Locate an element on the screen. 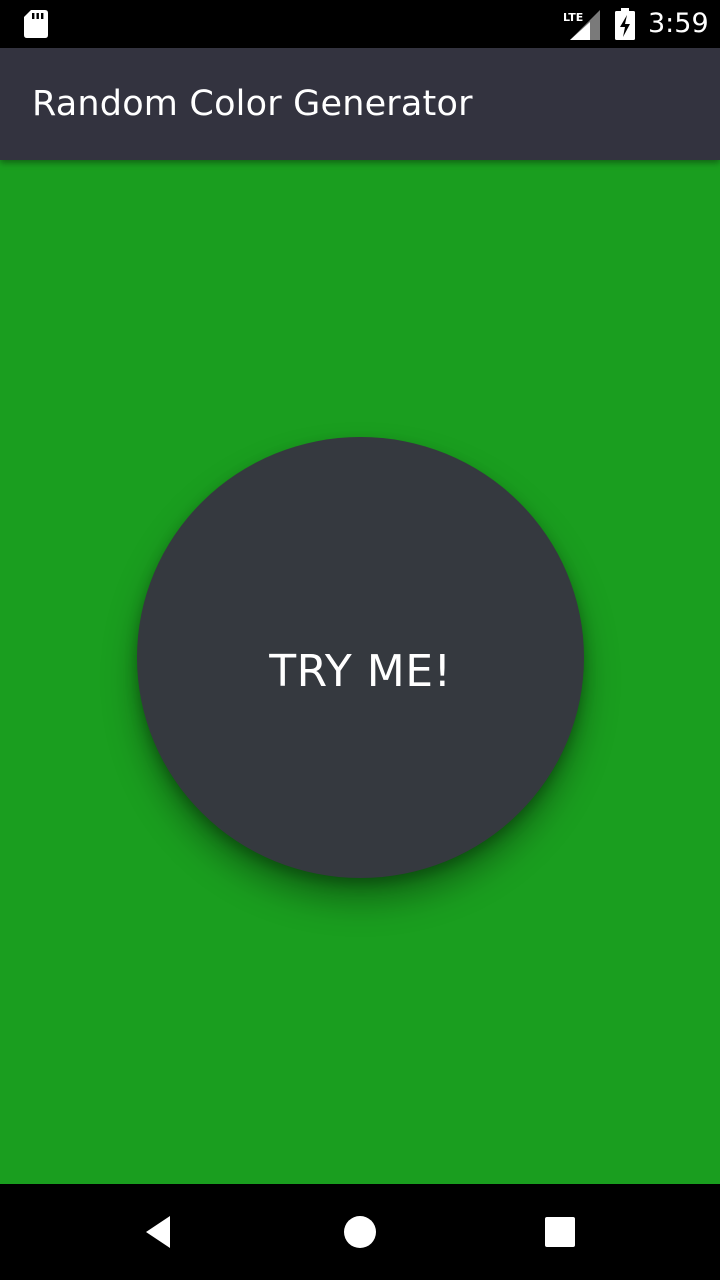 This screenshot has width=720, height=1280. app-bar: Random Color Generator is located at coordinates (360, 104).